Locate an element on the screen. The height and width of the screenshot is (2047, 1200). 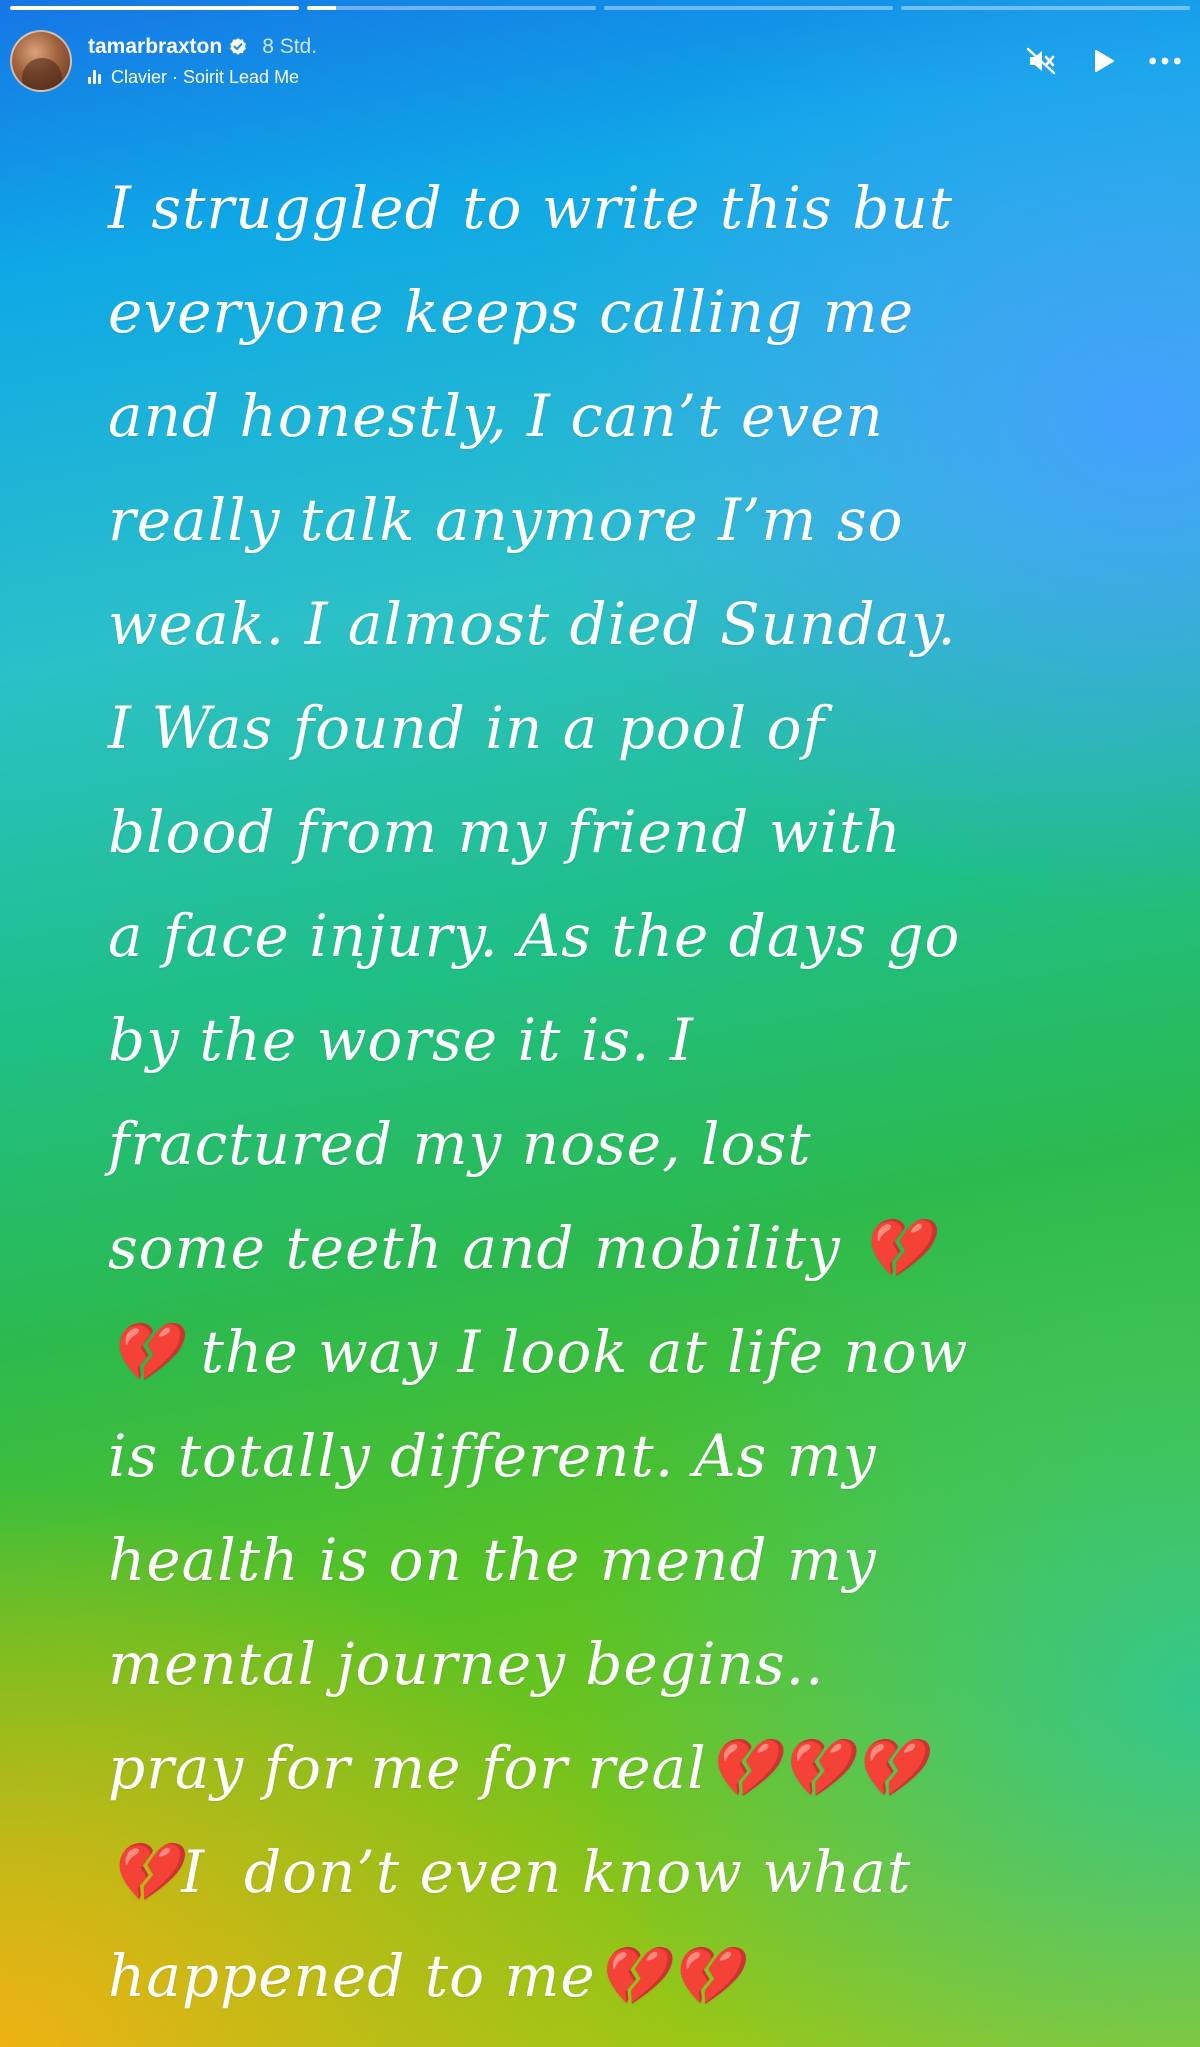
play-icon is located at coordinates (1103, 61).